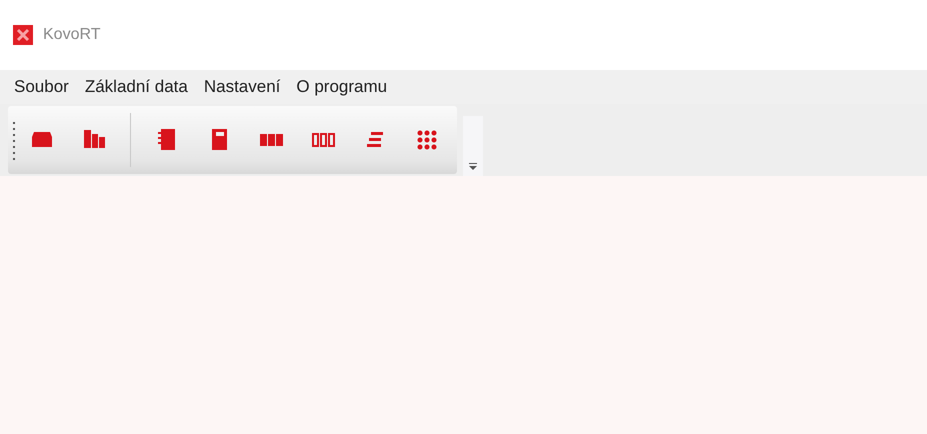  Describe the element at coordinates (473, 166) in the screenshot. I see `overflow-icon` at that location.